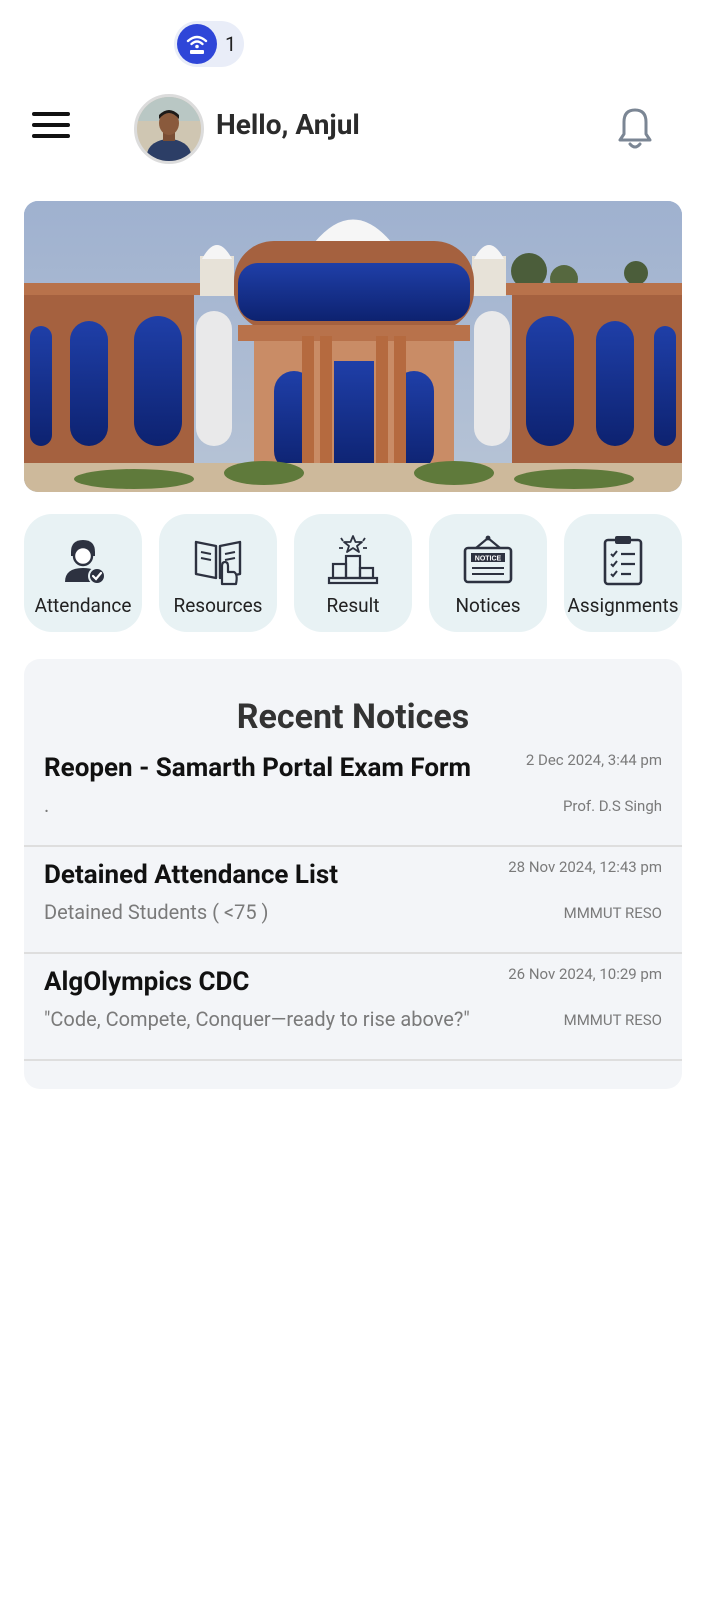 The height and width of the screenshot is (1600, 720). What do you see at coordinates (288, 124) in the screenshot?
I see `greeting-text: Hello, Anjul` at bounding box center [288, 124].